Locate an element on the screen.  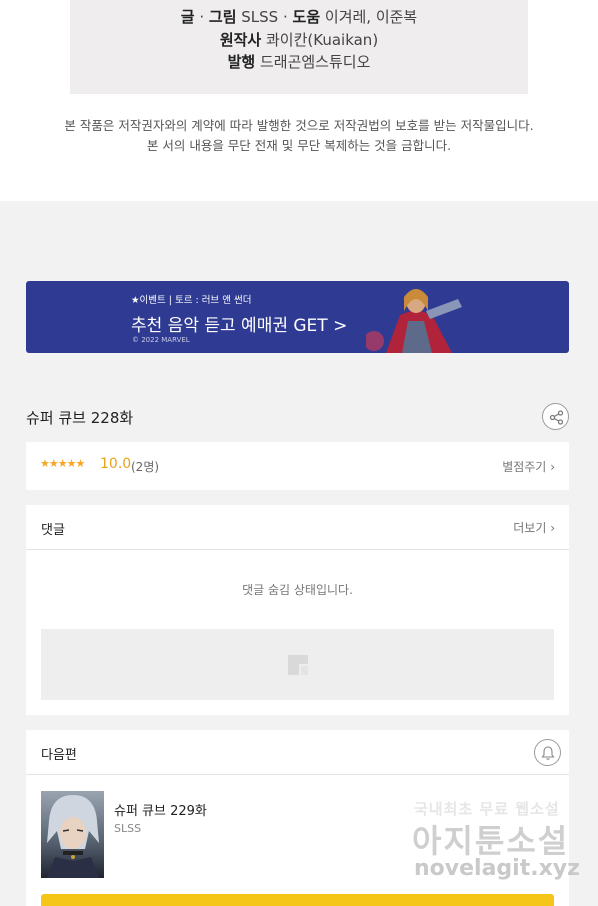
rate-button: 별점주기 › is located at coordinates (528, 466).